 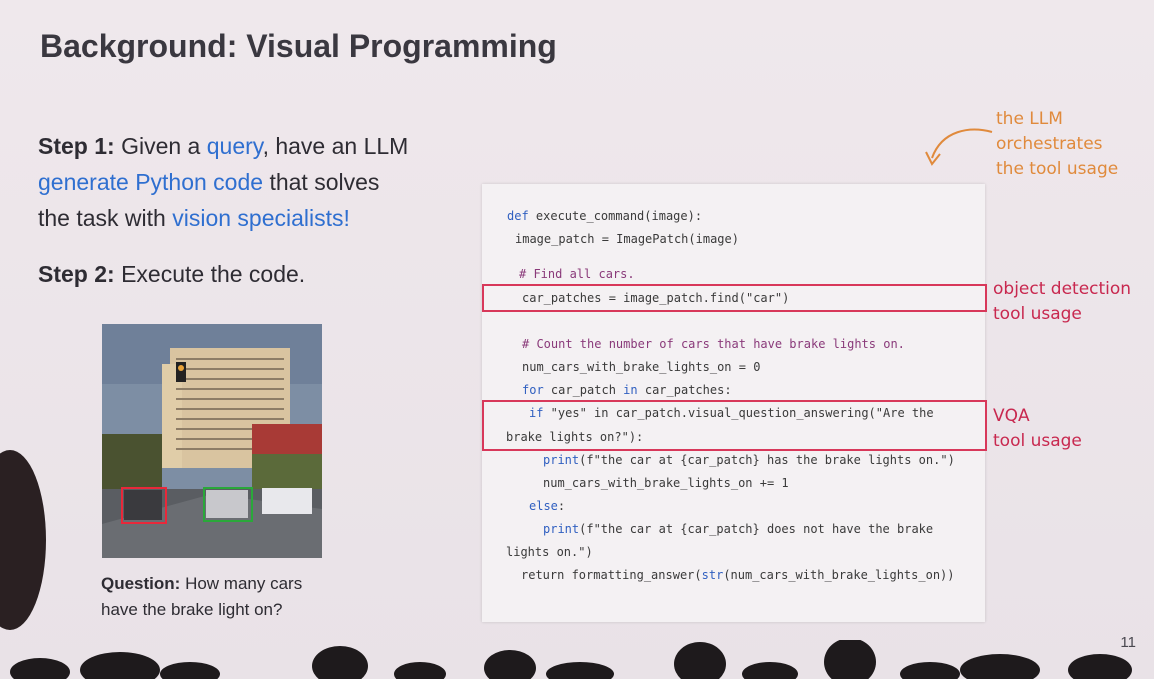 I want to click on code-line: num_cars_with_brake_lights_on += 1, so click(x=666, y=483).